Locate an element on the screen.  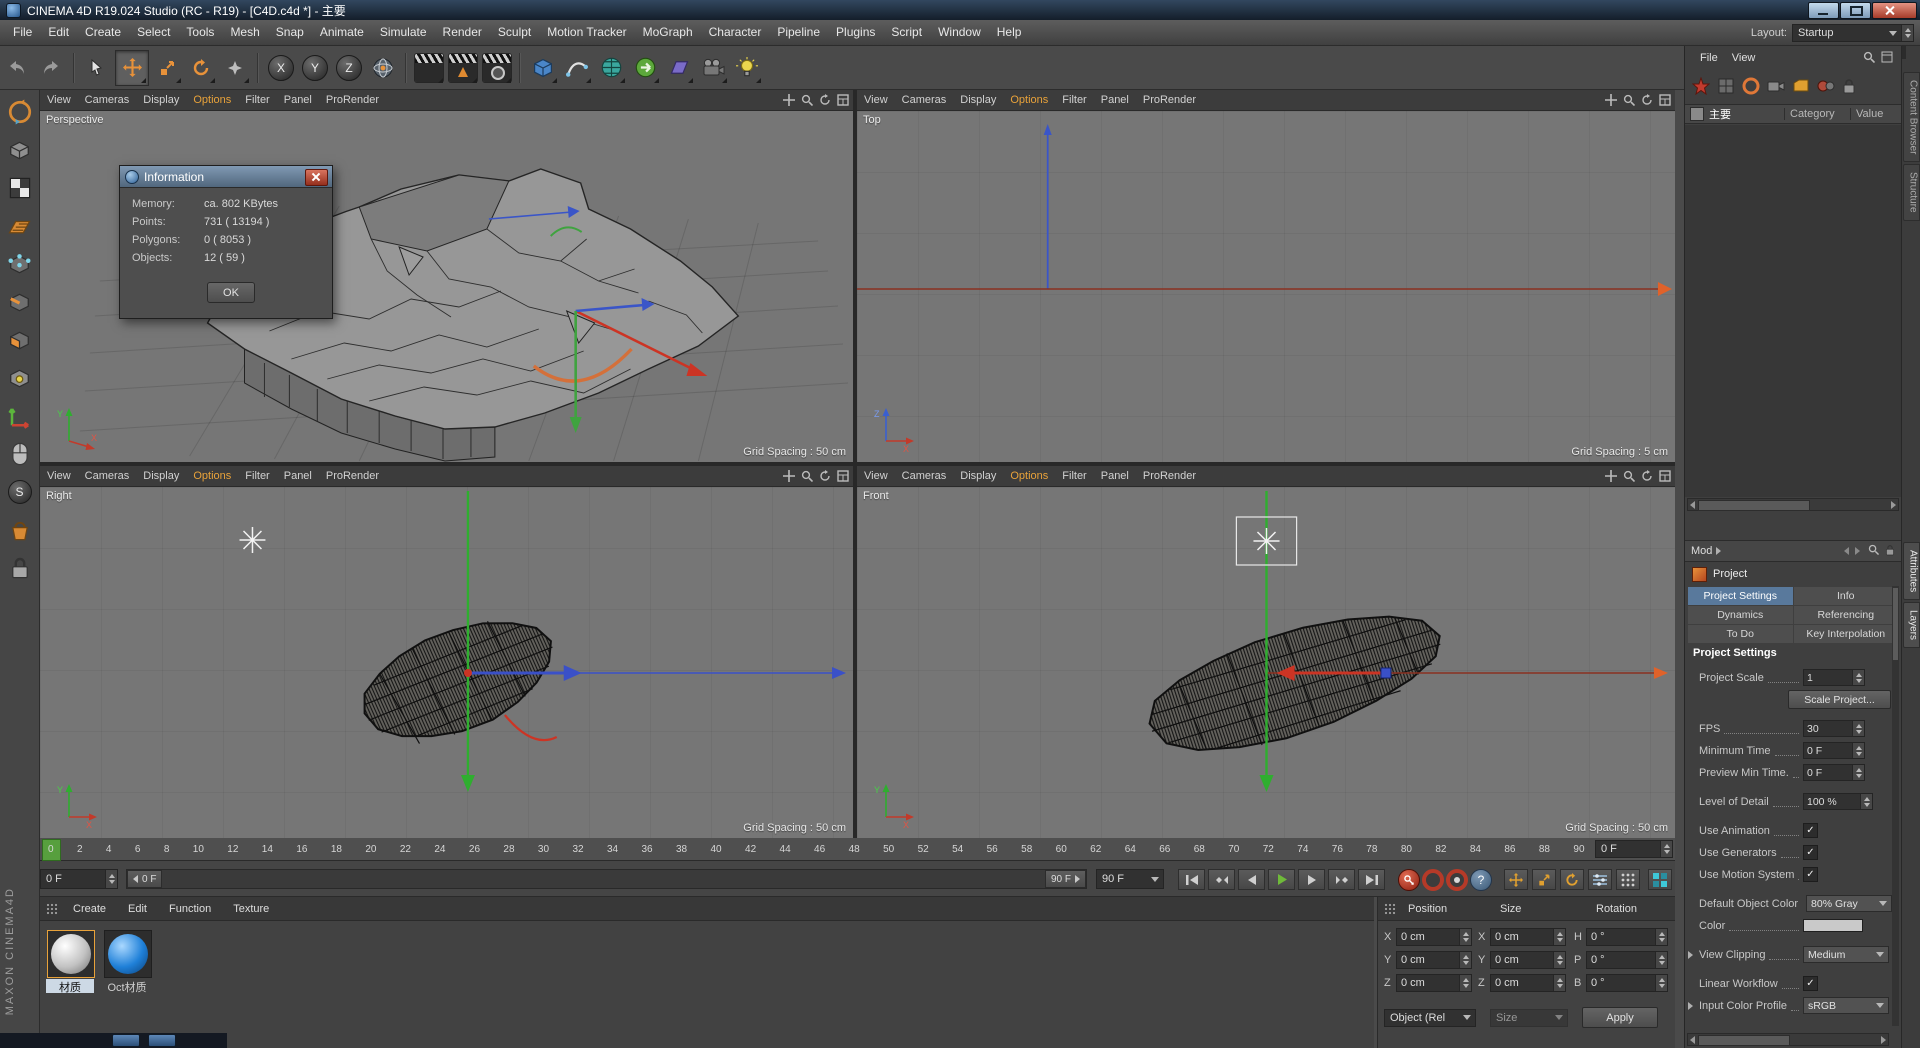
menu-item: Animate is located at coordinates (342, 32).